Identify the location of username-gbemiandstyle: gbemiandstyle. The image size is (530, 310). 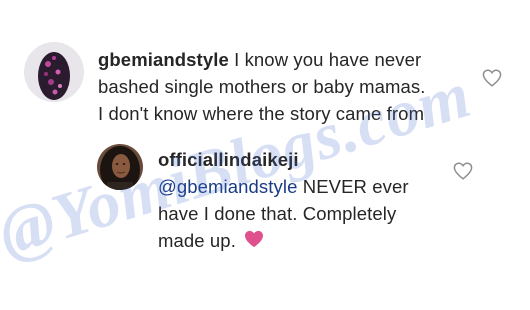
(163, 59).